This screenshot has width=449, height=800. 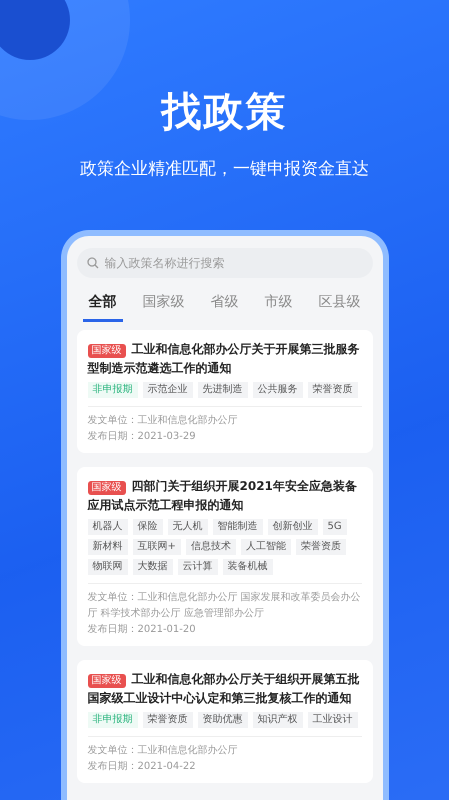 I want to click on date-text: 发布日期：2021-03-29, so click(x=142, y=437).